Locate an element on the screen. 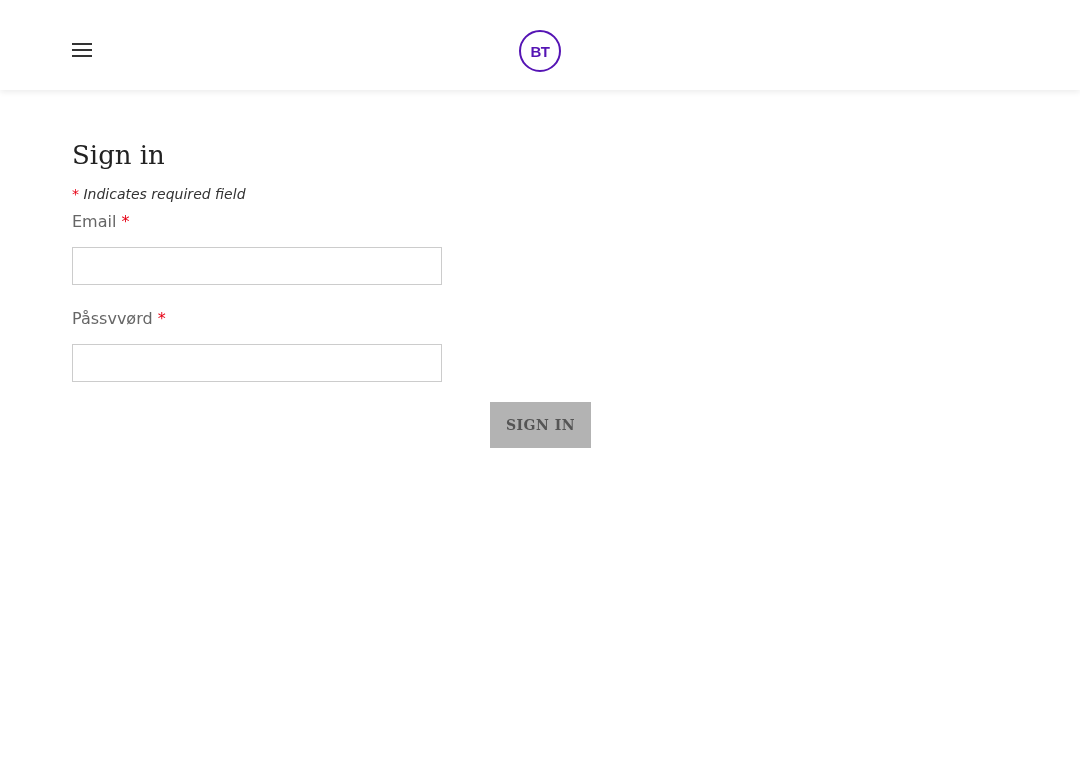 Image resolution: width=1080 pixels, height=768 pixels. field-label: Påssvvørd * is located at coordinates (119, 318).